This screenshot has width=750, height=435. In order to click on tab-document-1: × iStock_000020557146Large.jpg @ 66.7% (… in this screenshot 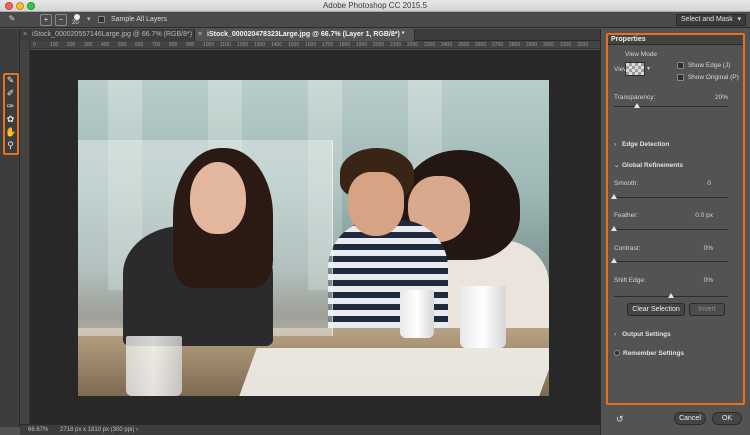, I will do `click(107, 35)`.